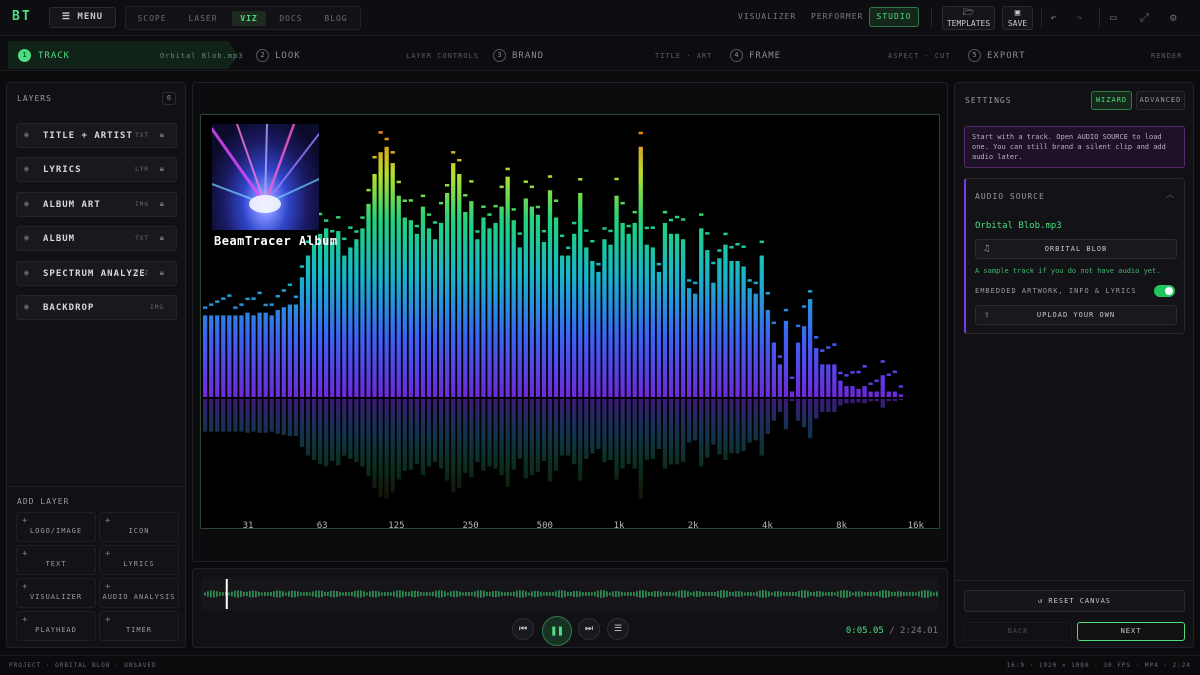 The height and width of the screenshot is (675, 1200). Describe the element at coordinates (1006, 56) in the screenshot. I see `step-label-export: EXPORT` at that location.